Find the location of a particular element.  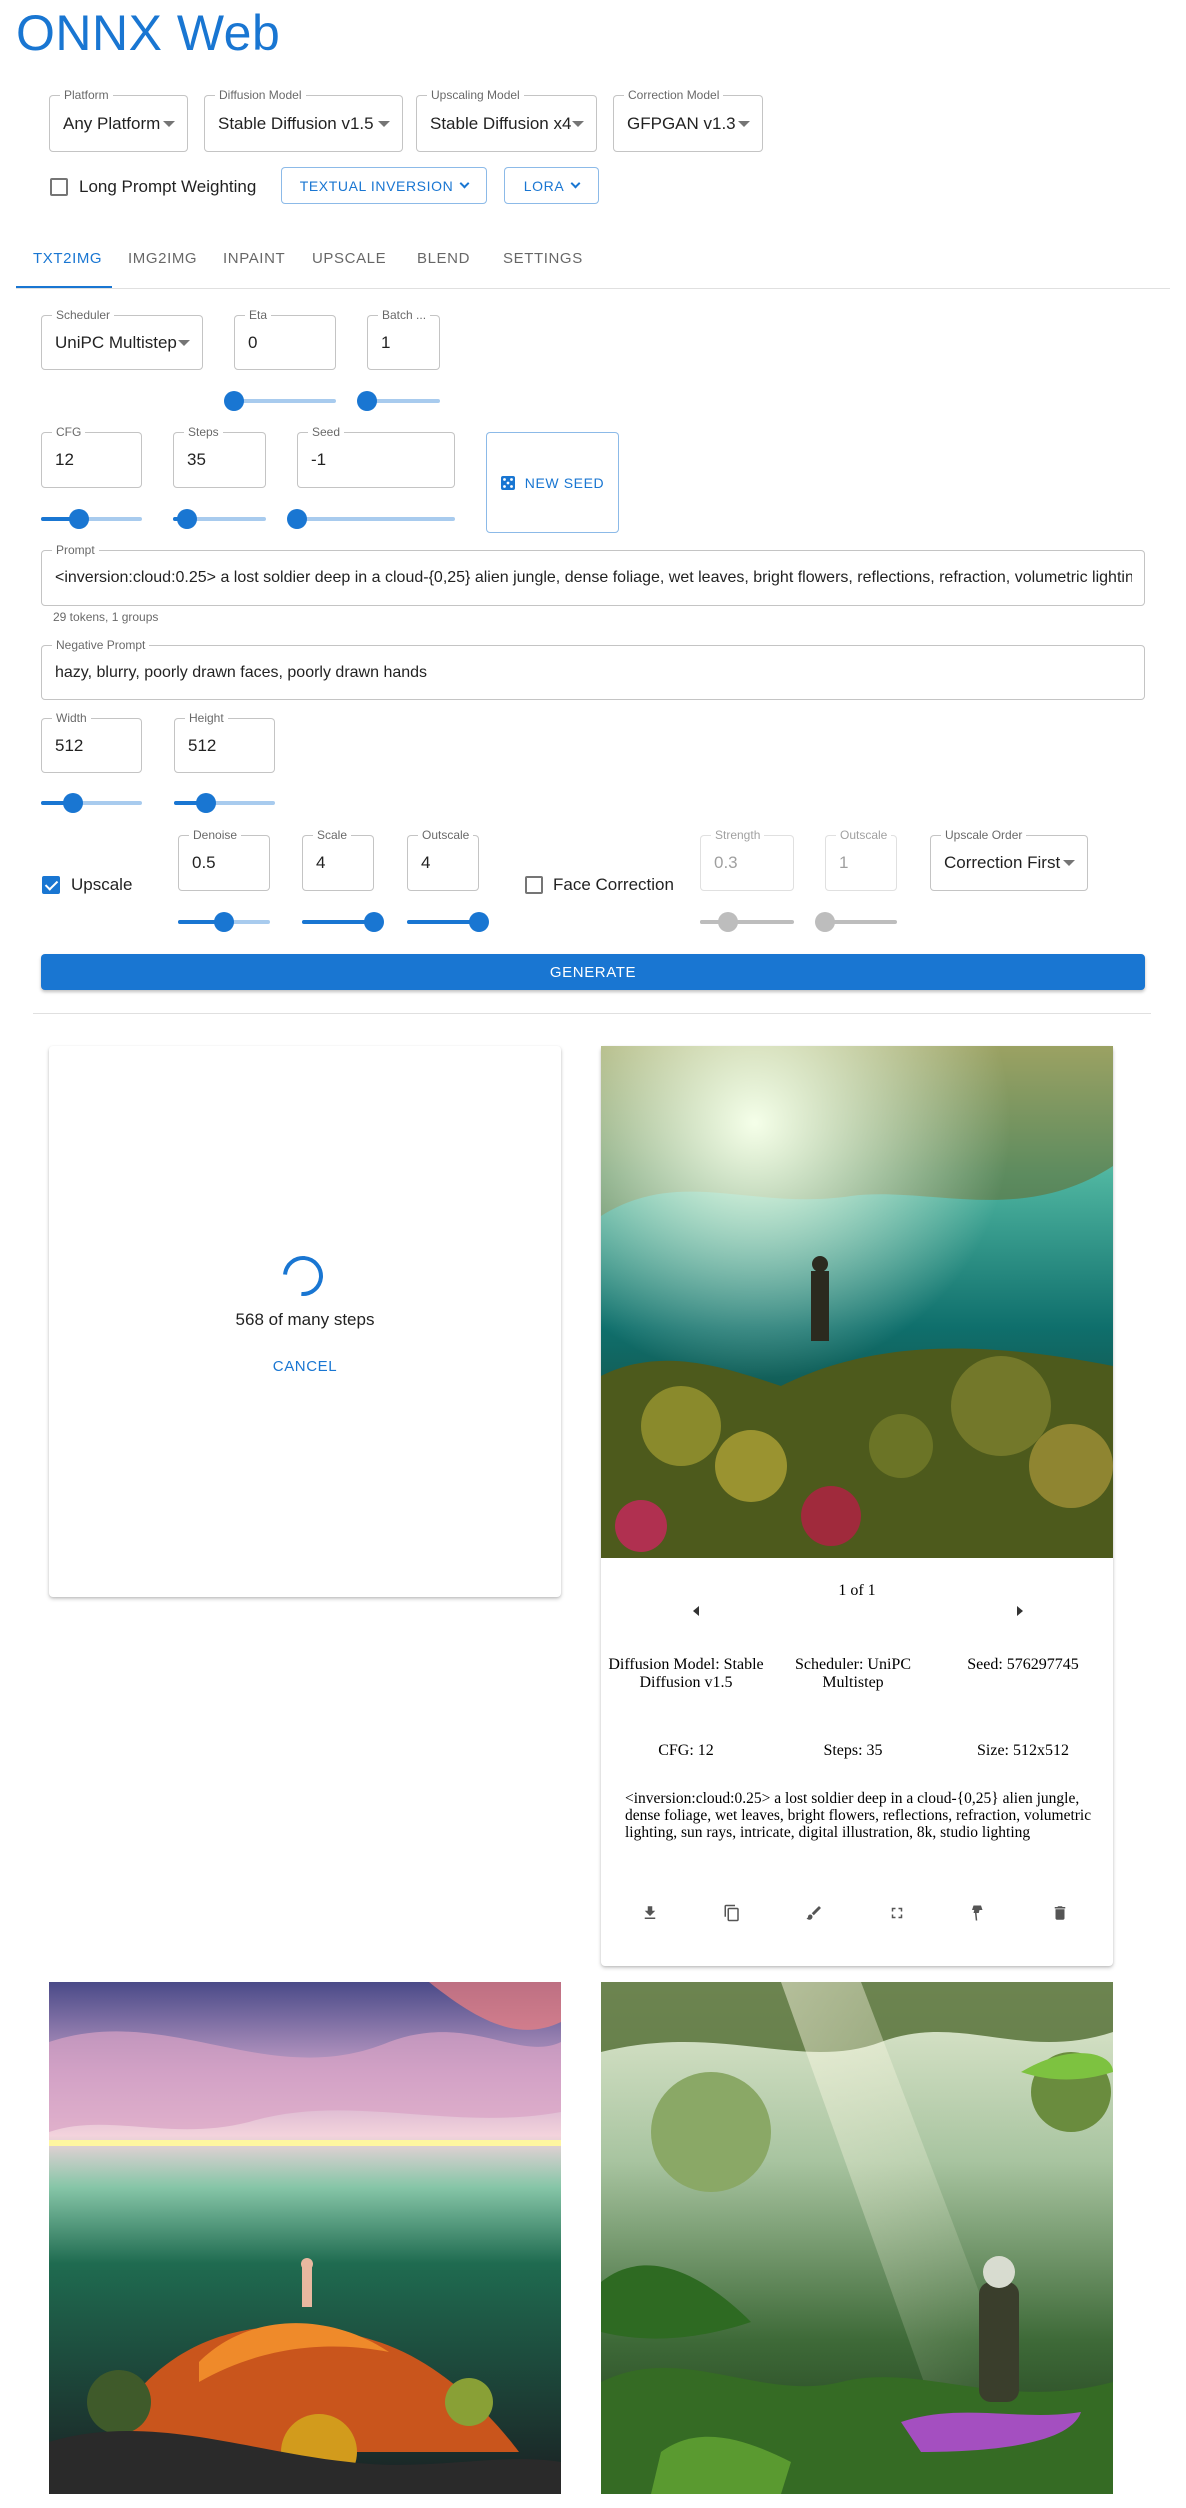

upscaling-model-value: Stable Diffusion x4 is located at coordinates (501, 123).